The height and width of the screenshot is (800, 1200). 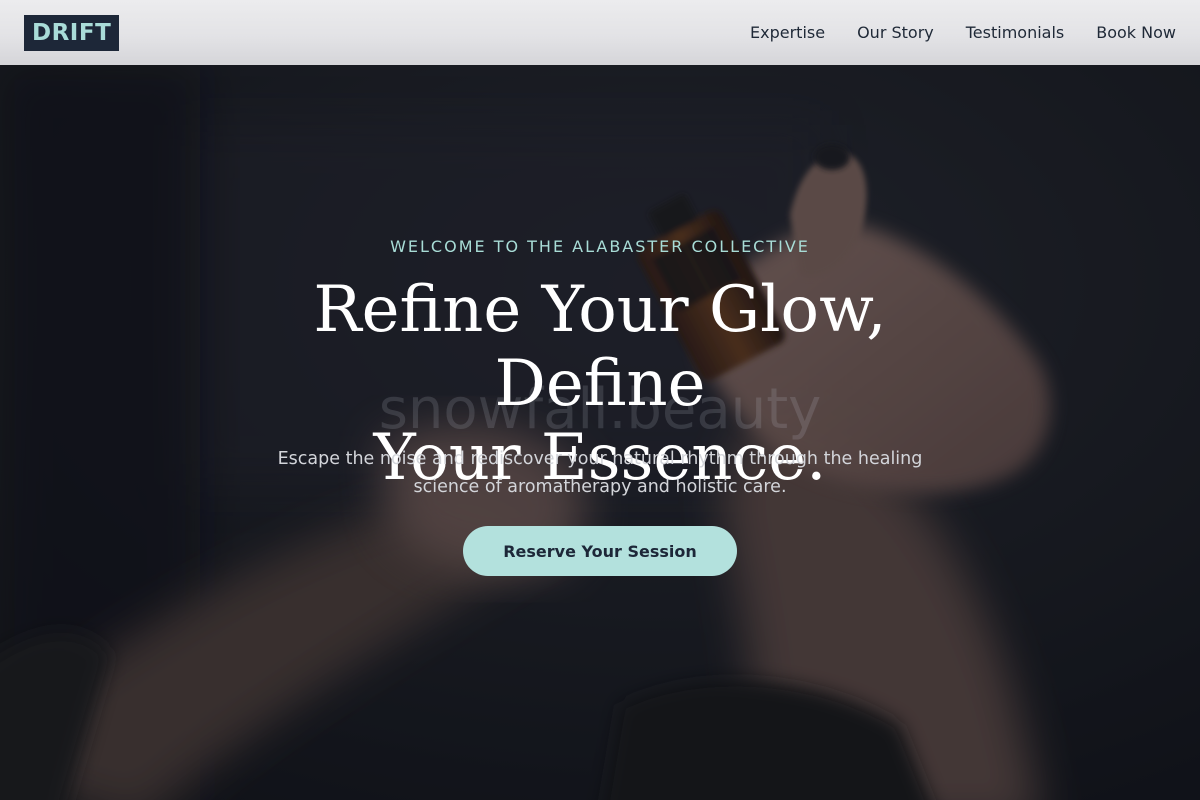 I want to click on nav-link-our-story: Our Story, so click(x=895, y=32).